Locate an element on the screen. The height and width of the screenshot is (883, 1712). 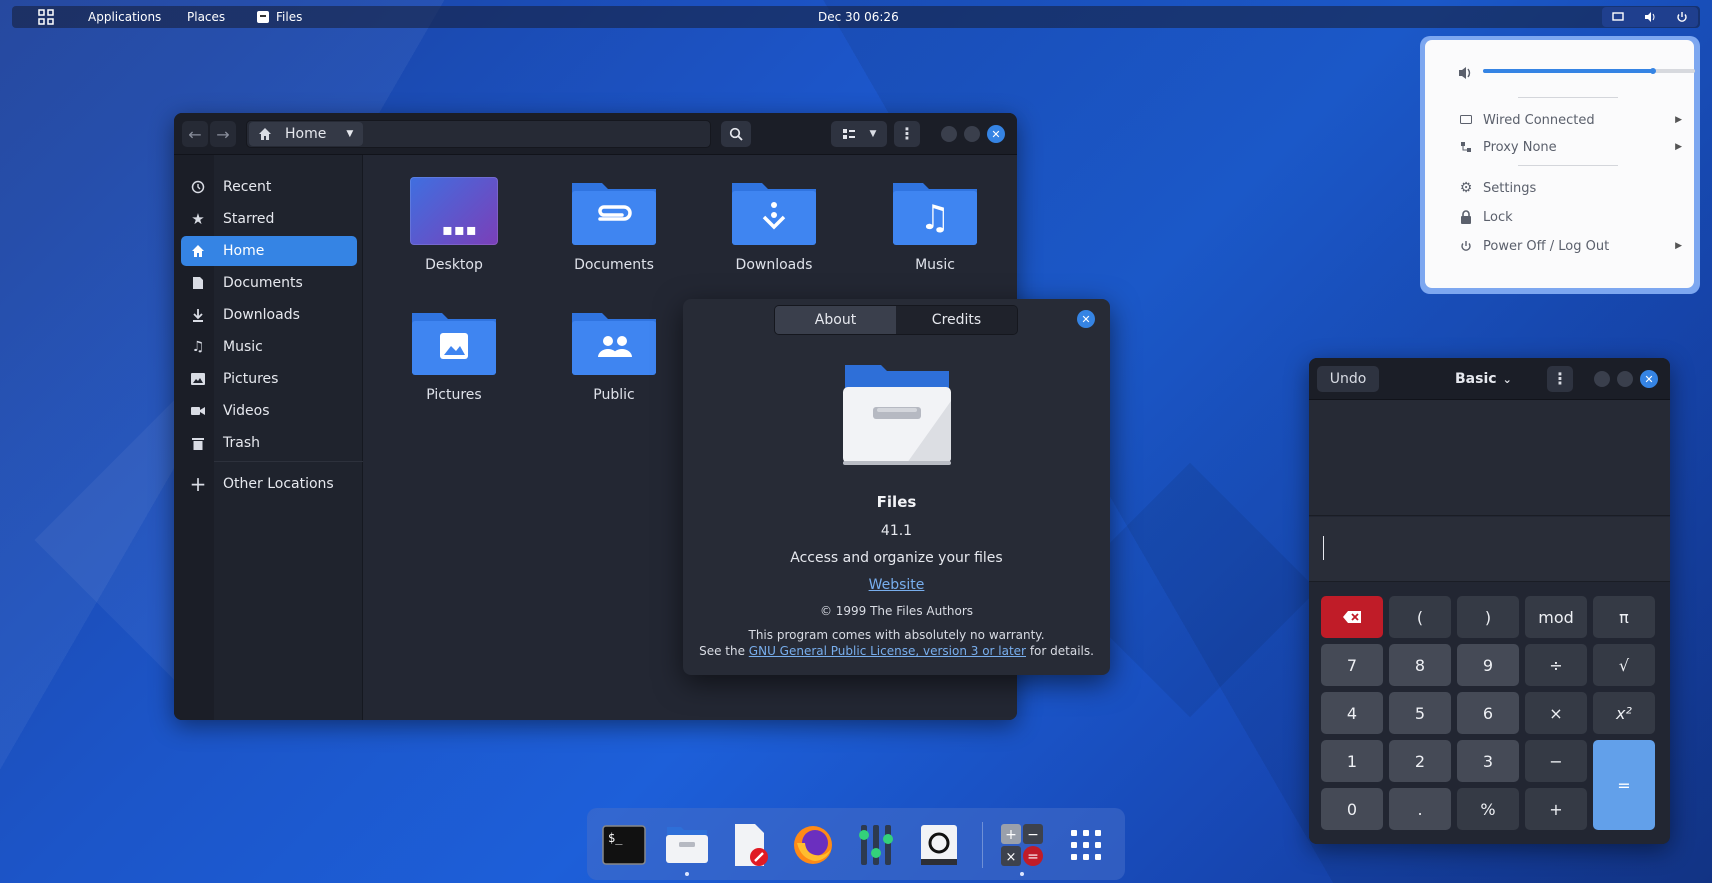
folder-desktop: ▪▪▪ Desktop is located at coordinates (454, 225).